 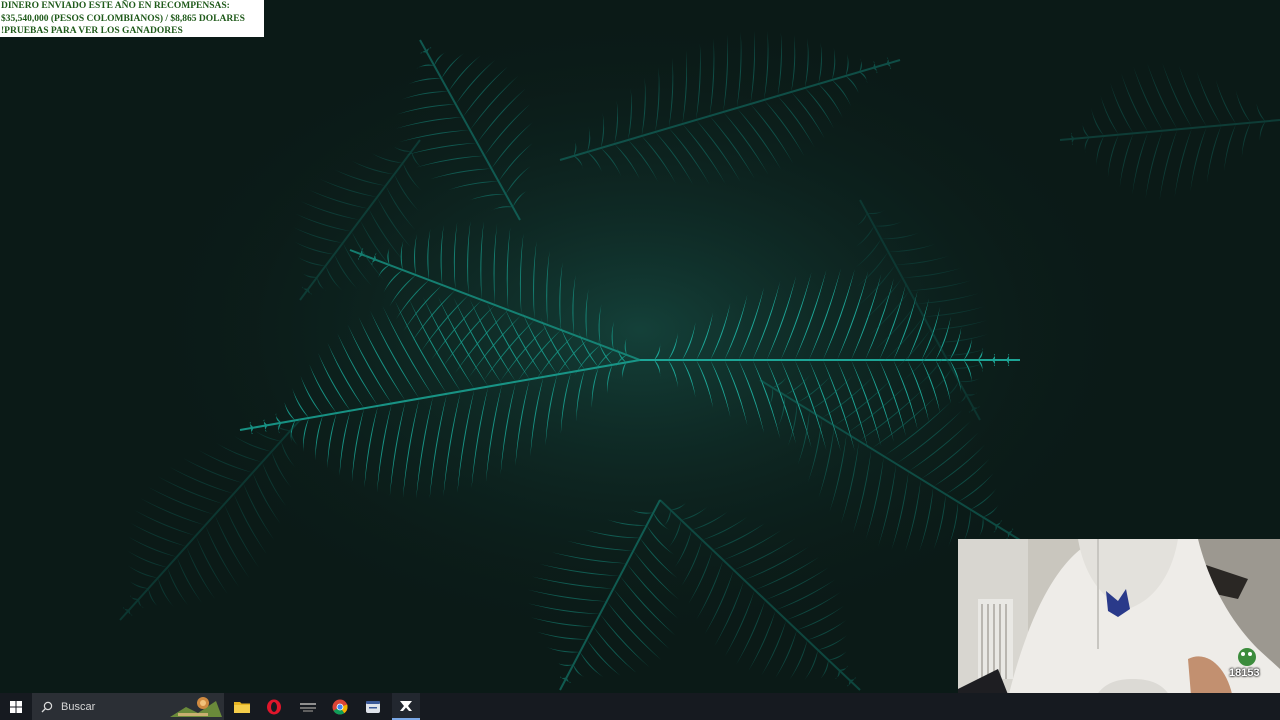 I want to click on opera-icon, so click(x=274, y=706).